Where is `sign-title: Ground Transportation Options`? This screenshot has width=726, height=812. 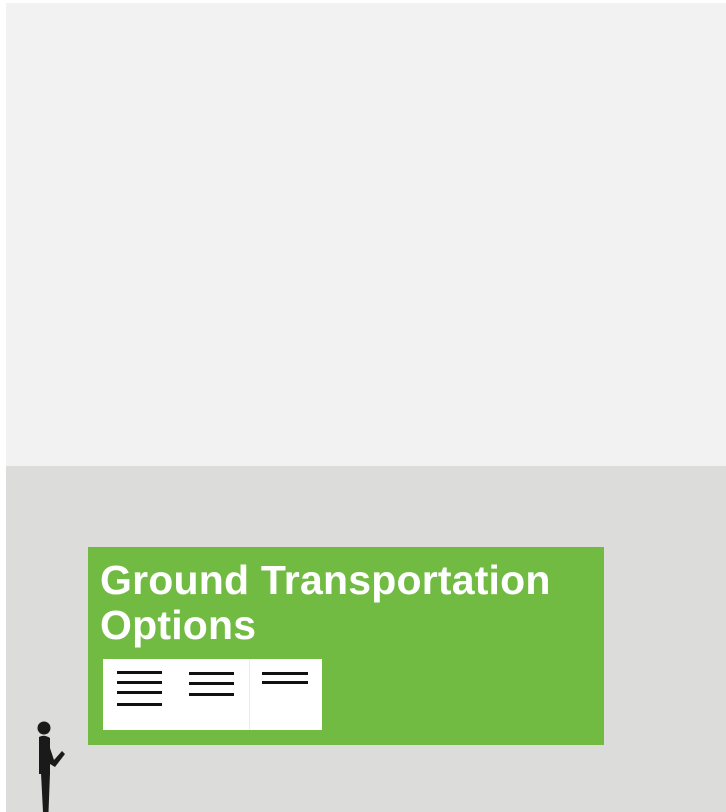 sign-title: Ground Transportation Options is located at coordinates (325, 603).